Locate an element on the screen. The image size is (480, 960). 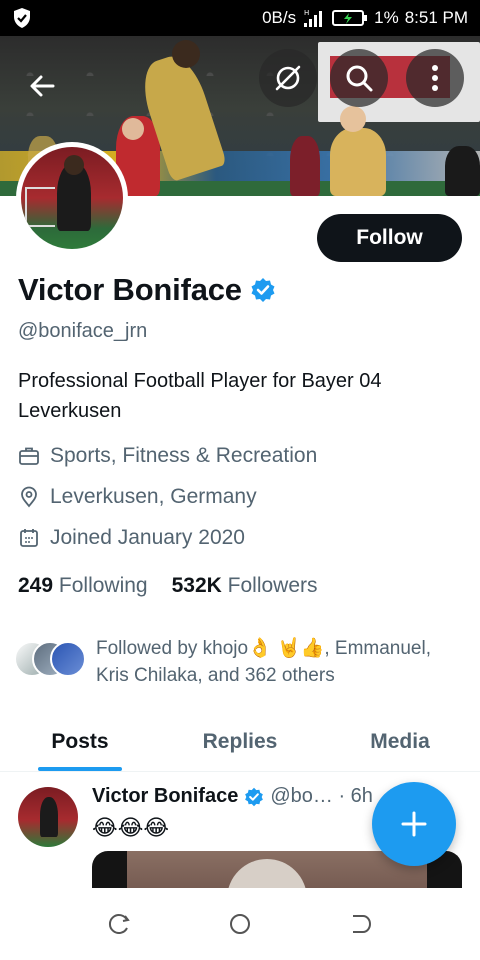
following-count: 249 is located at coordinates (36, 585).